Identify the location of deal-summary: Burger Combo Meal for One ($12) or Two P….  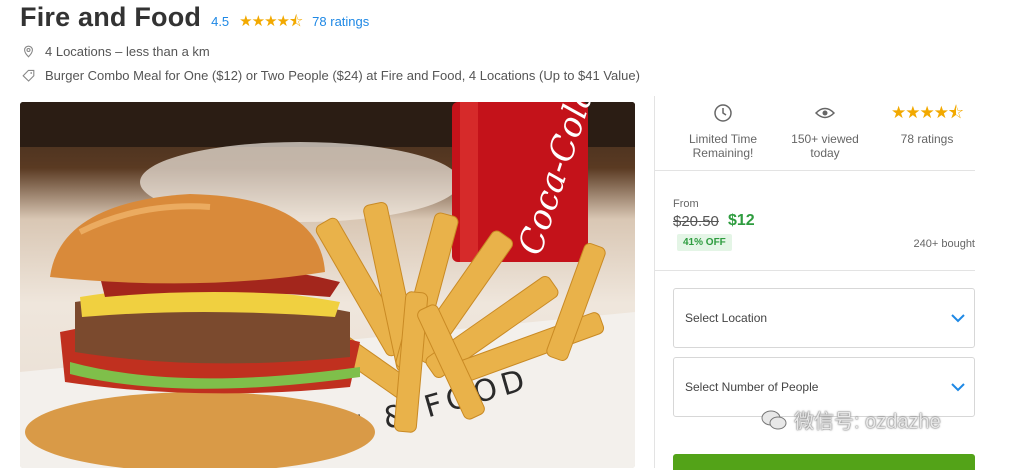
(342, 75).